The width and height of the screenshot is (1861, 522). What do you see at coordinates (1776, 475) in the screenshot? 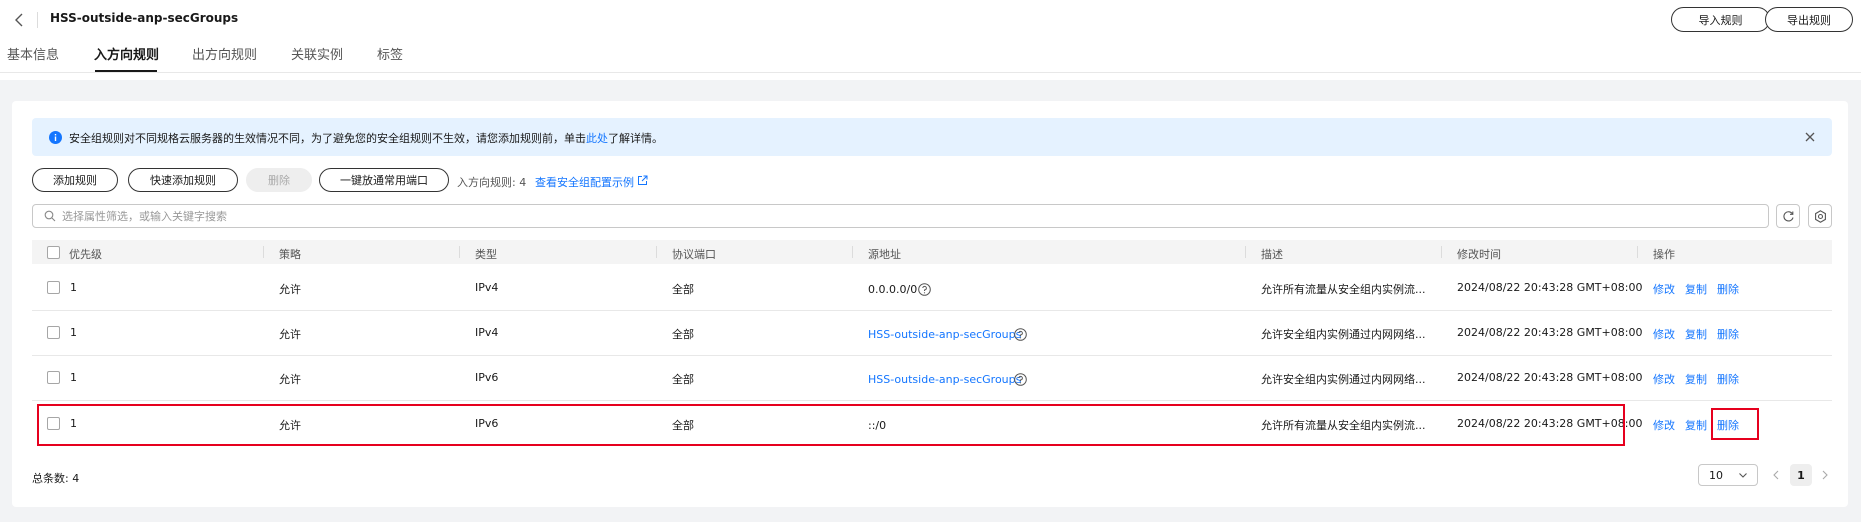
I see `chevron-left-icon` at bounding box center [1776, 475].